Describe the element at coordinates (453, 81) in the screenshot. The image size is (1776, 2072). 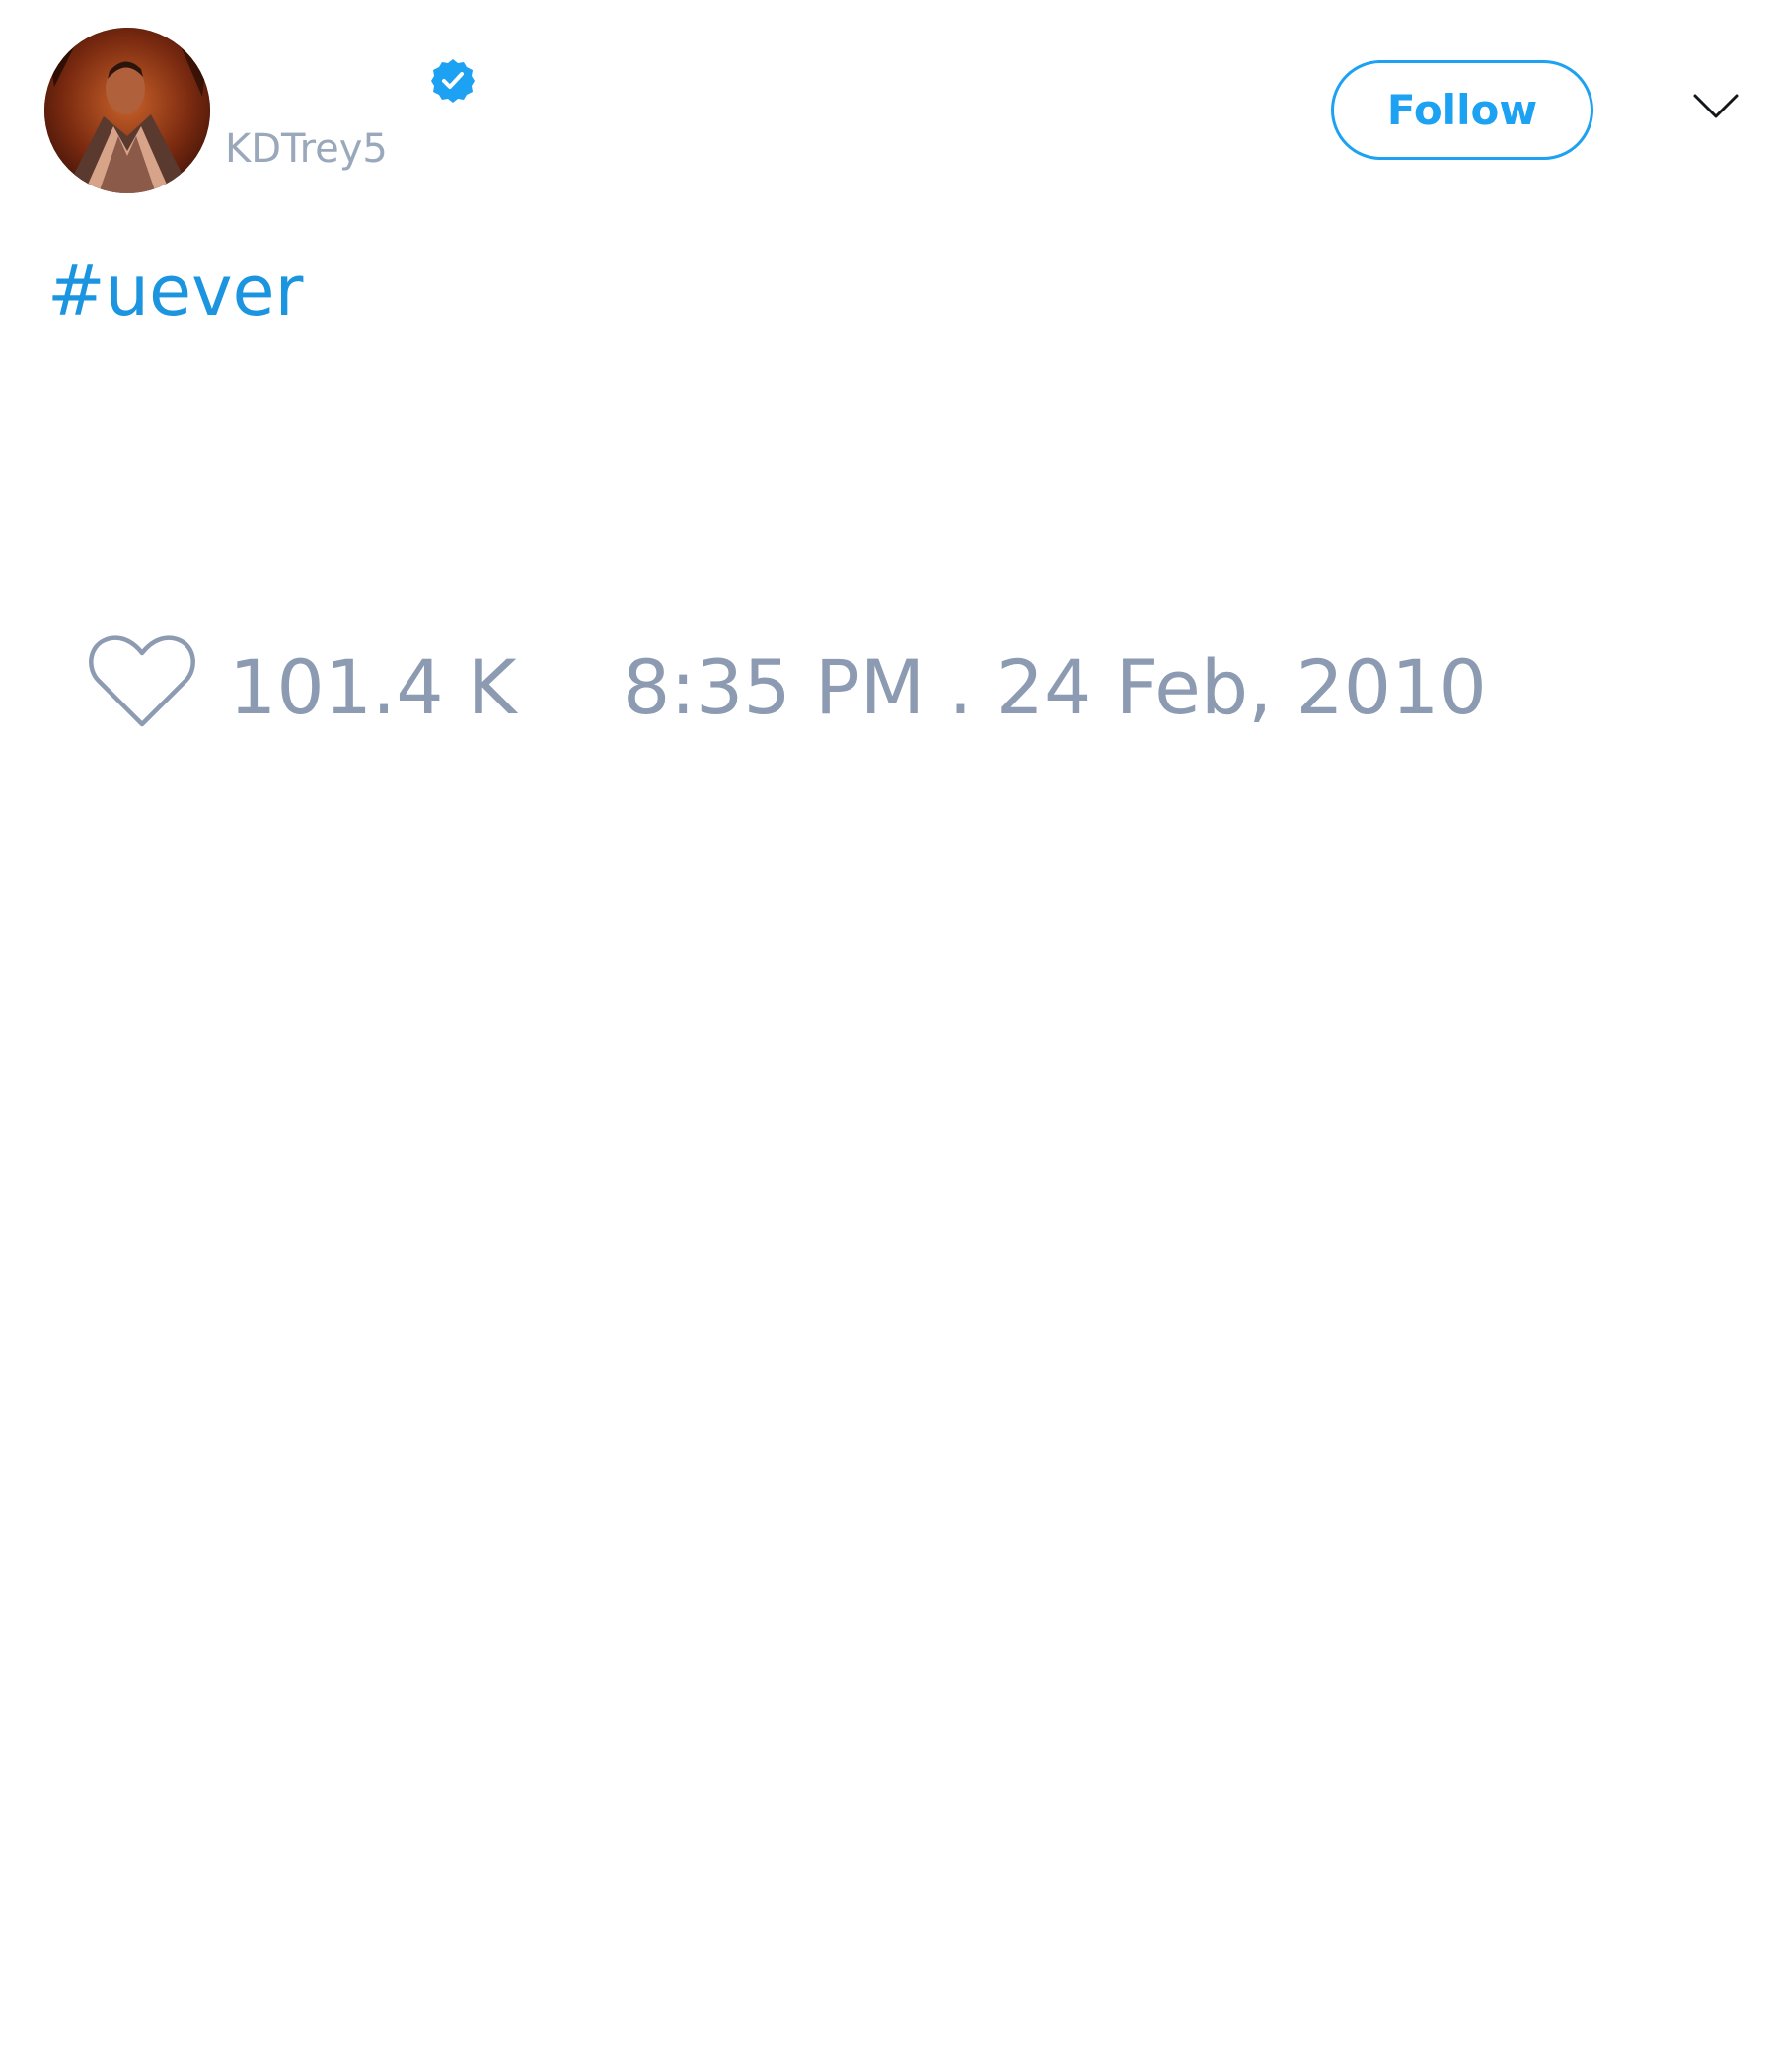
I see `verified-badge-icon` at that location.